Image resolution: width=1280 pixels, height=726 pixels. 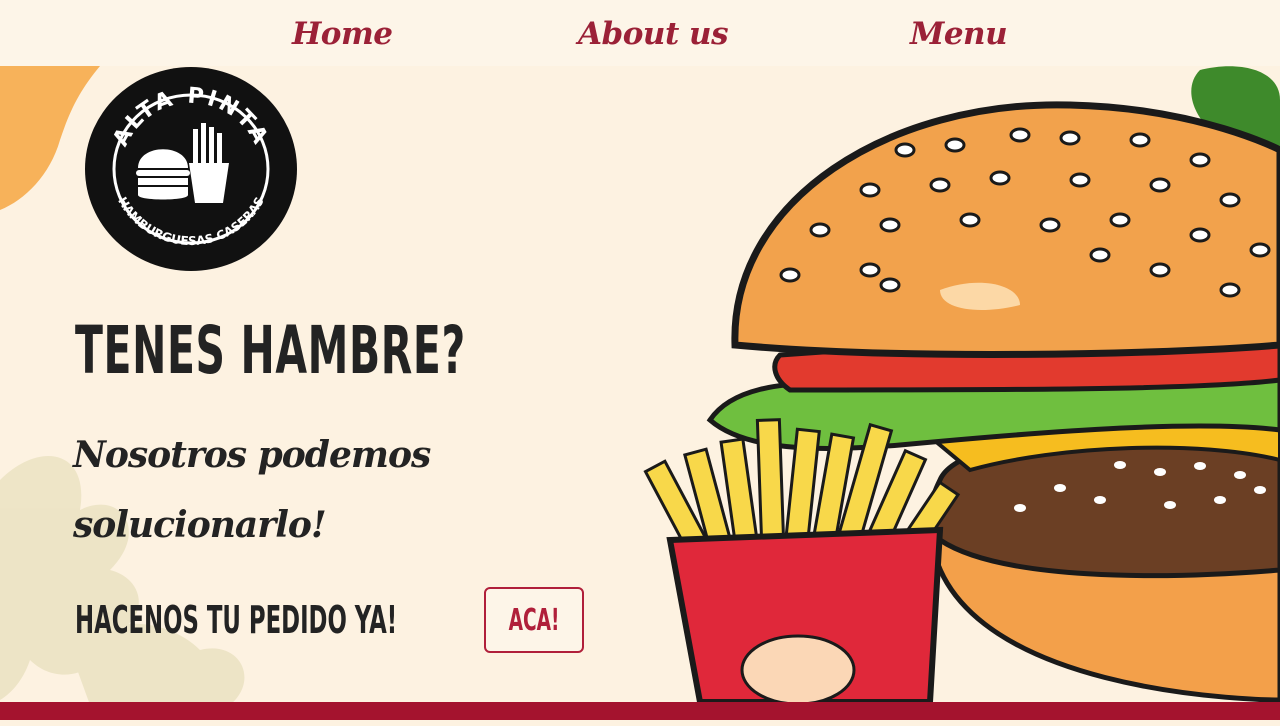 I want to click on logo-burger-icon, so click(x=163, y=174).